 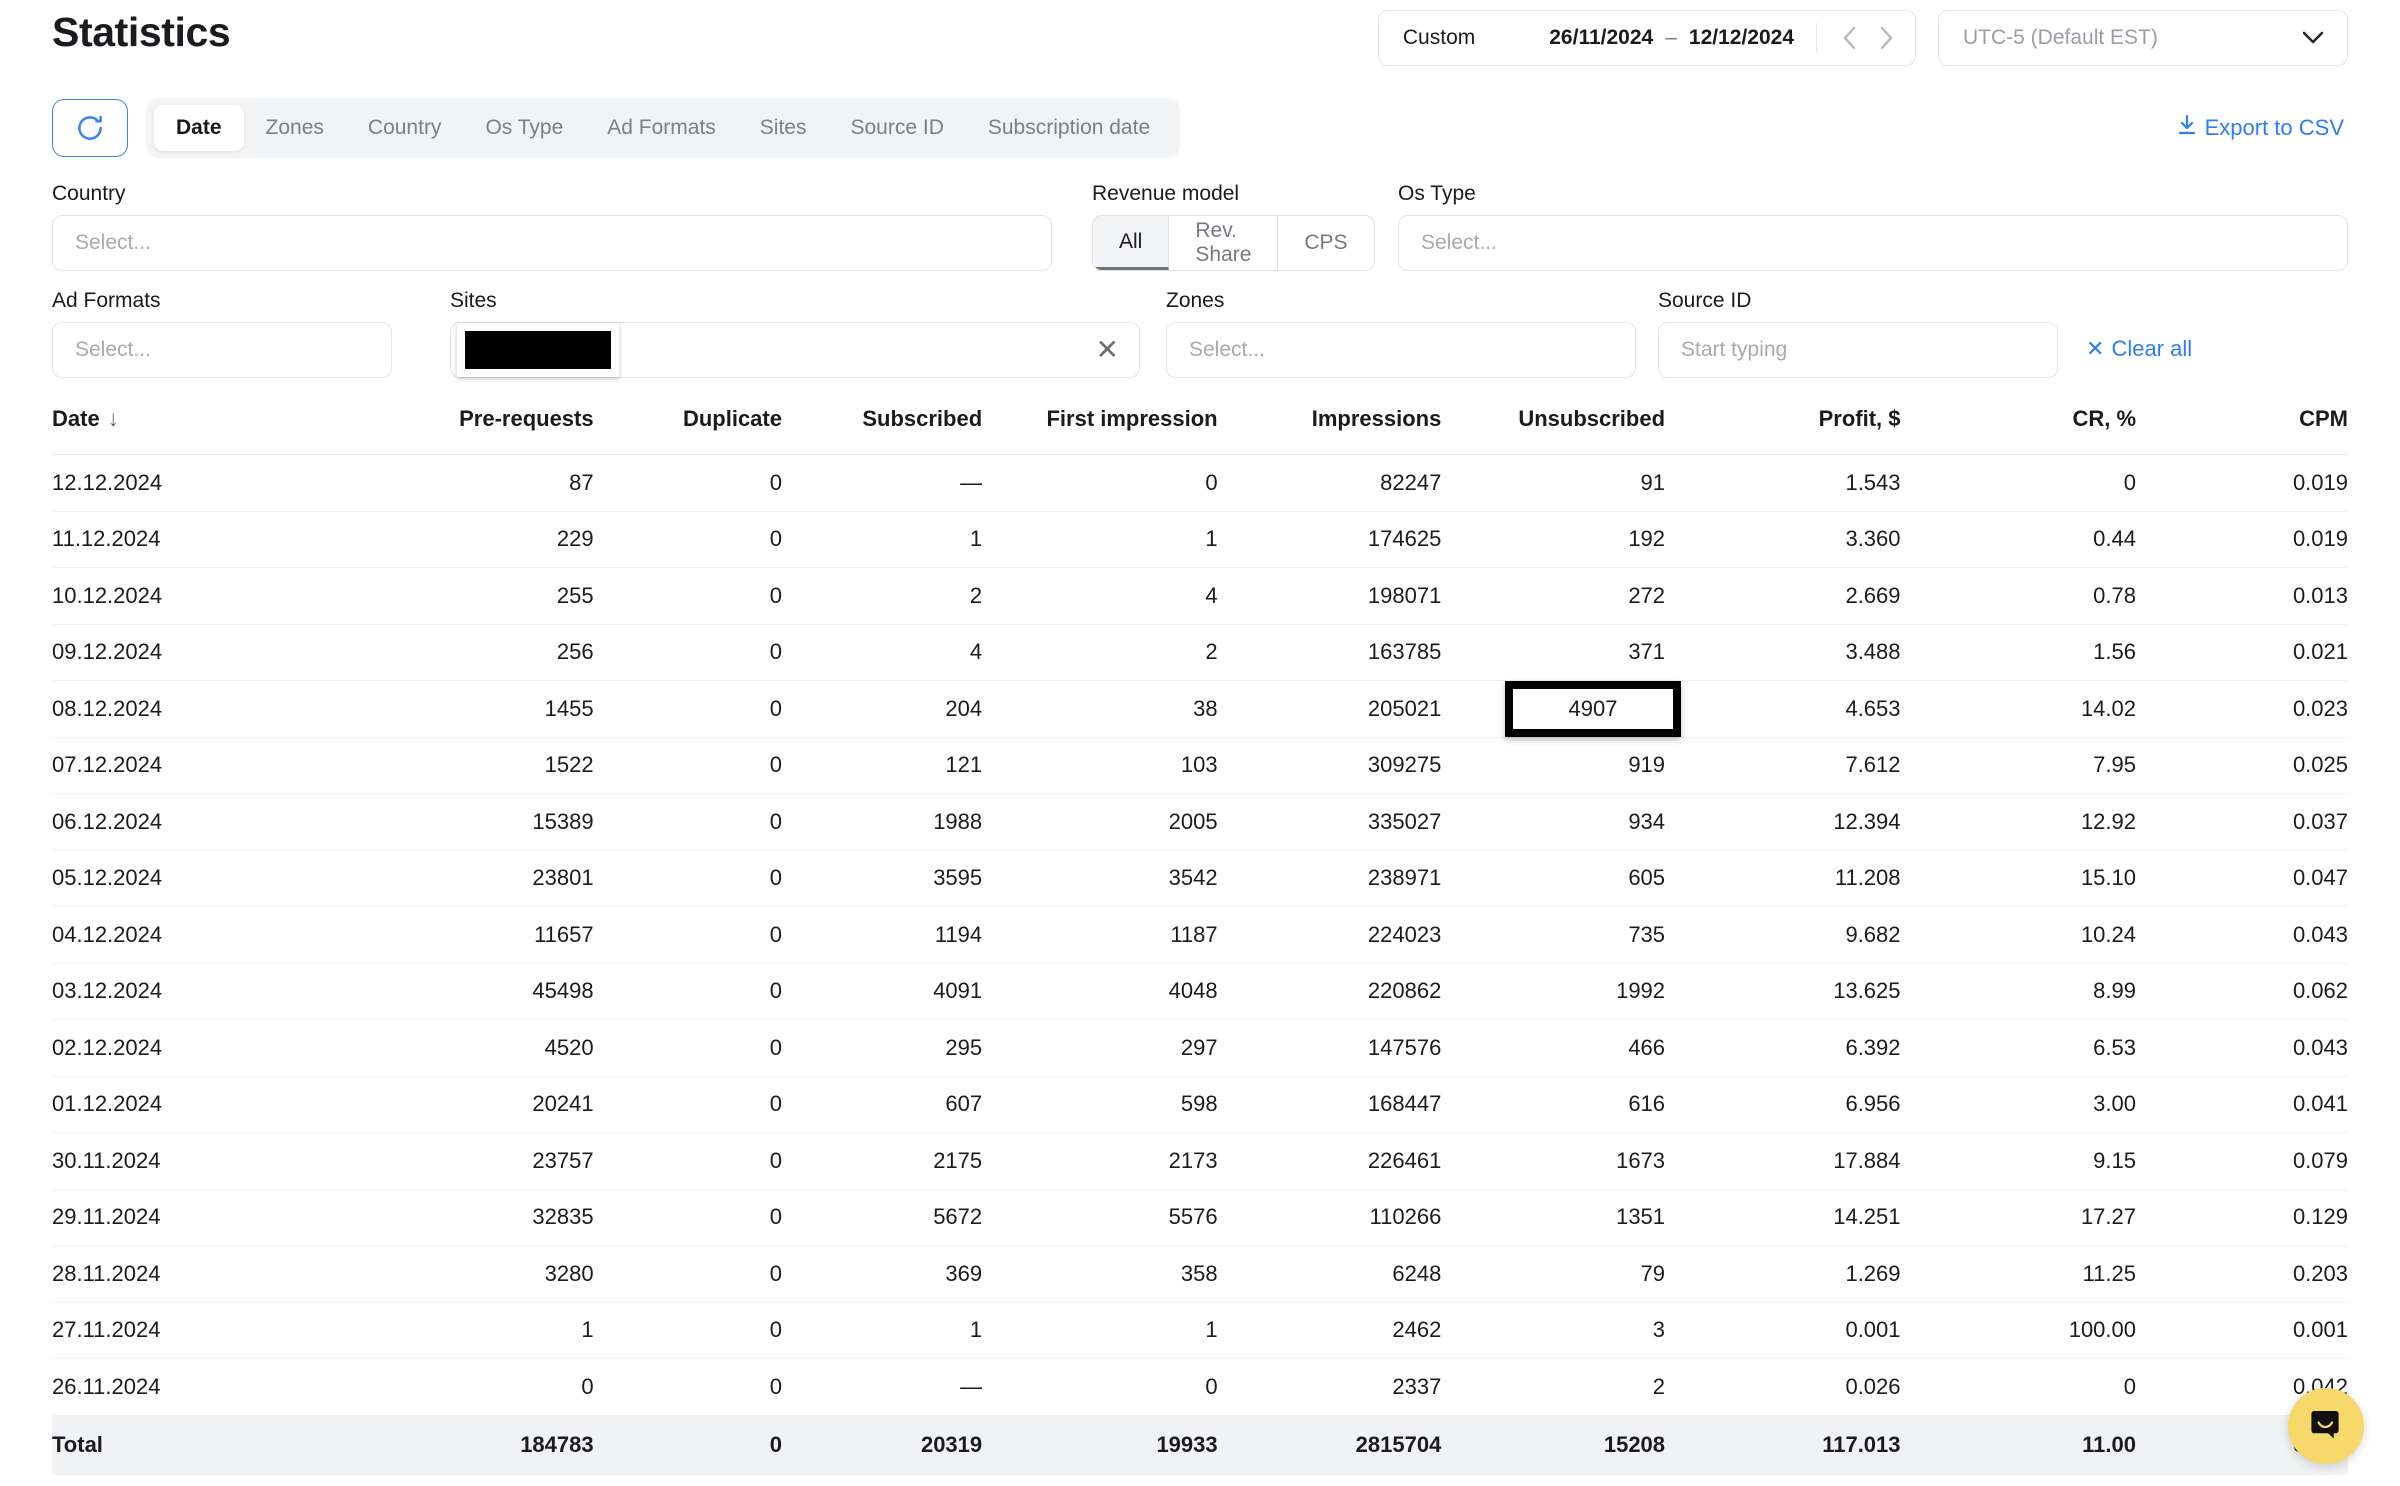 I want to click on sites-field: Sites ✕, so click(x=795, y=333).